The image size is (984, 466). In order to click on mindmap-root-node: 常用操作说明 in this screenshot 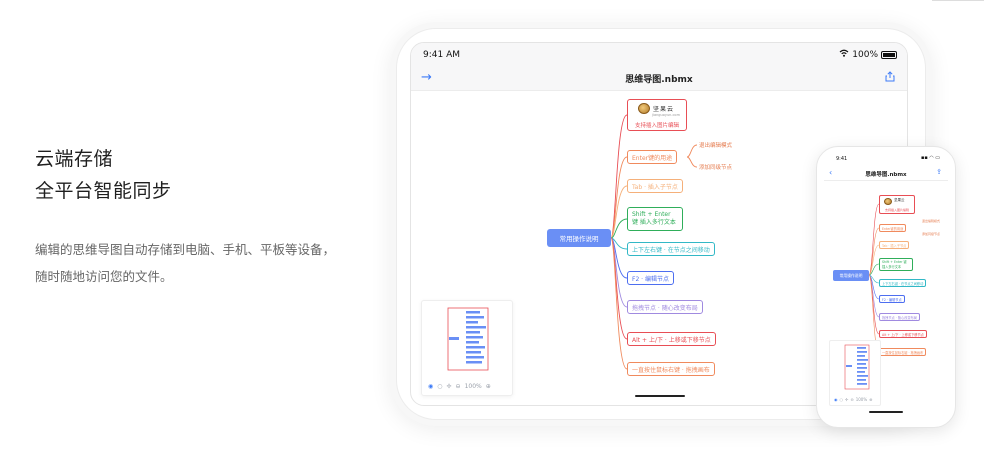, I will do `click(579, 238)`.